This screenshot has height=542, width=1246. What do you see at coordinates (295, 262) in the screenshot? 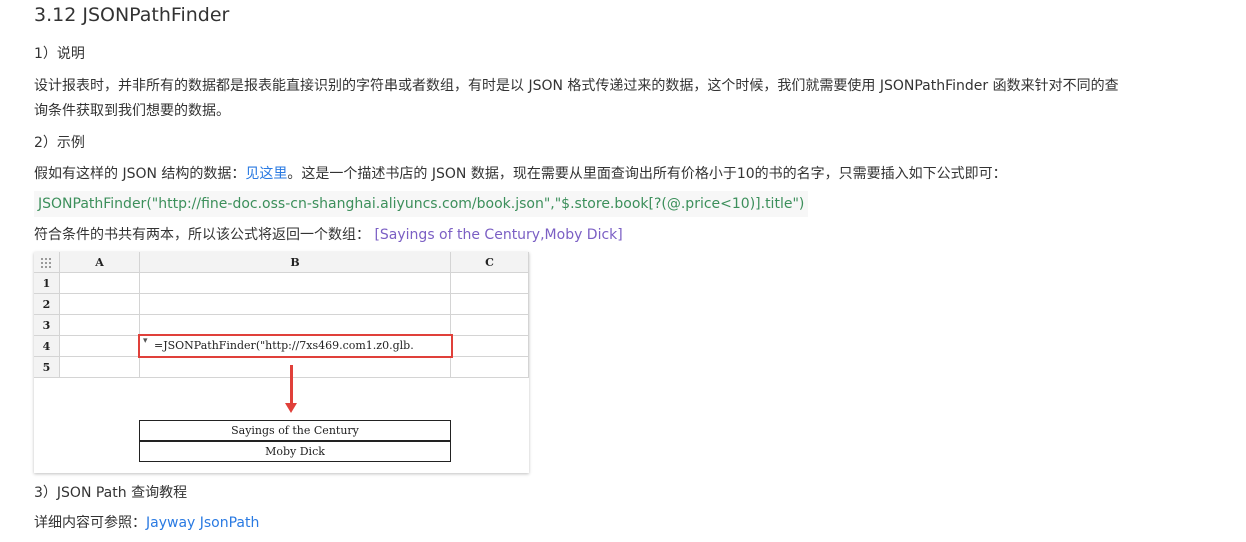
I see `column-header-b: B` at bounding box center [295, 262].